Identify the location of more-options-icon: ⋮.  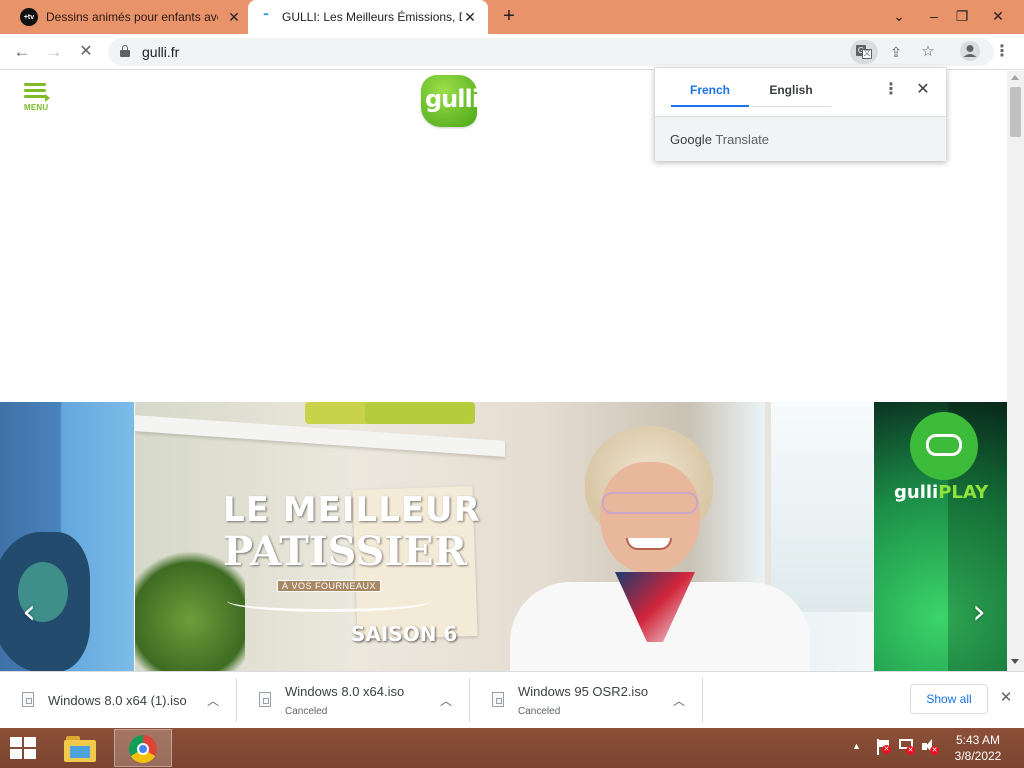
(891, 91).